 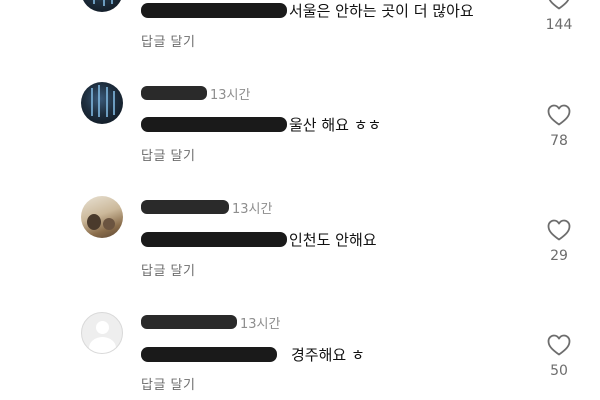 I want to click on comment-text: 울산 해요 ㅎㅎ, so click(x=335, y=124).